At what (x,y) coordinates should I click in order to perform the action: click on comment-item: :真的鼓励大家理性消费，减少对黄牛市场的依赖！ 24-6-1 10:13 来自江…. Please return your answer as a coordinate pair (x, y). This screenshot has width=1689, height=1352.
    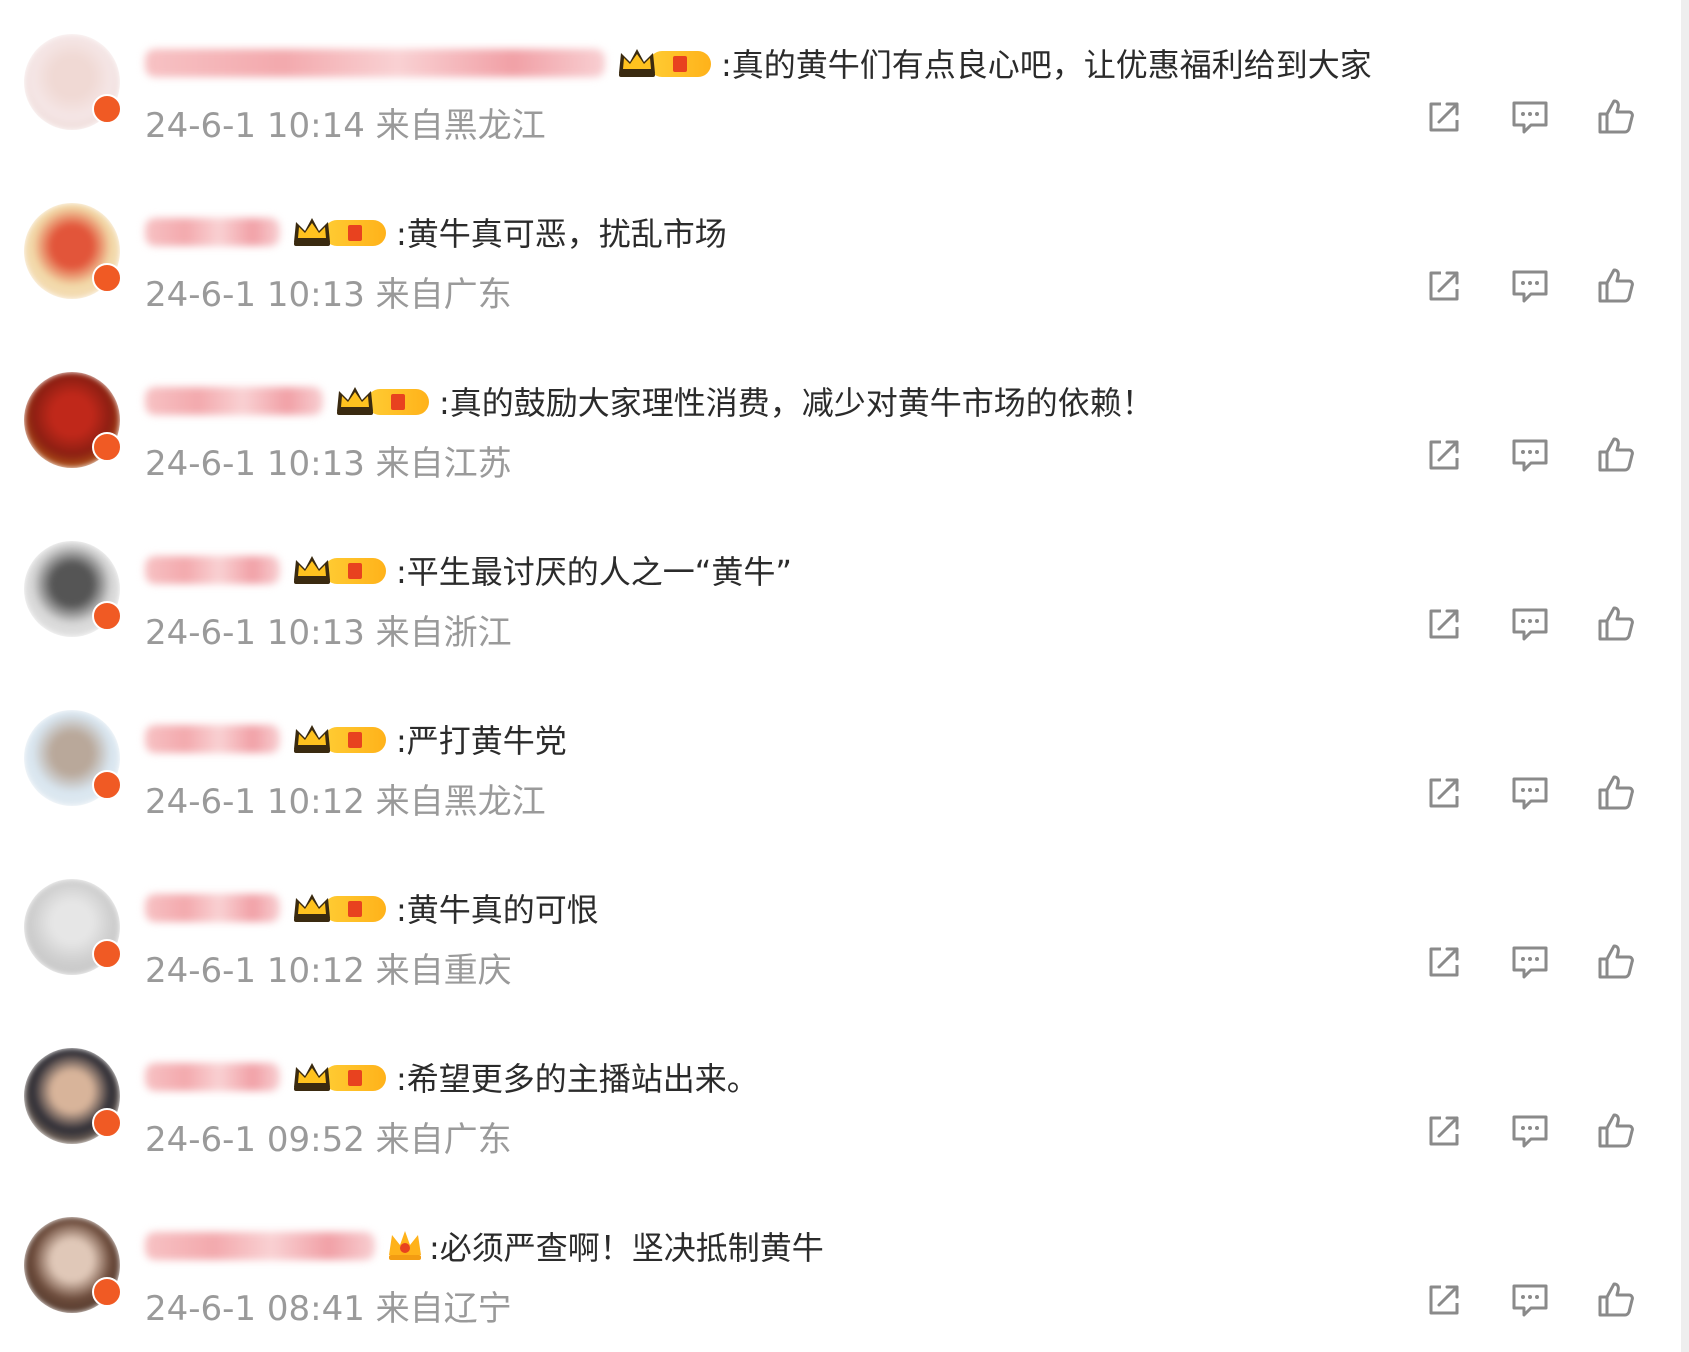
    Looking at the image, I should click on (844, 422).